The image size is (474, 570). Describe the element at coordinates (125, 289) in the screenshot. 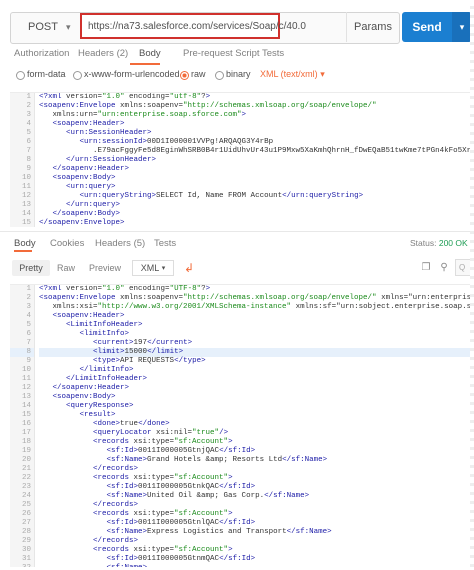

I see `code-line: <?xml version="1.0" encoding="UTF-8"?>` at that location.